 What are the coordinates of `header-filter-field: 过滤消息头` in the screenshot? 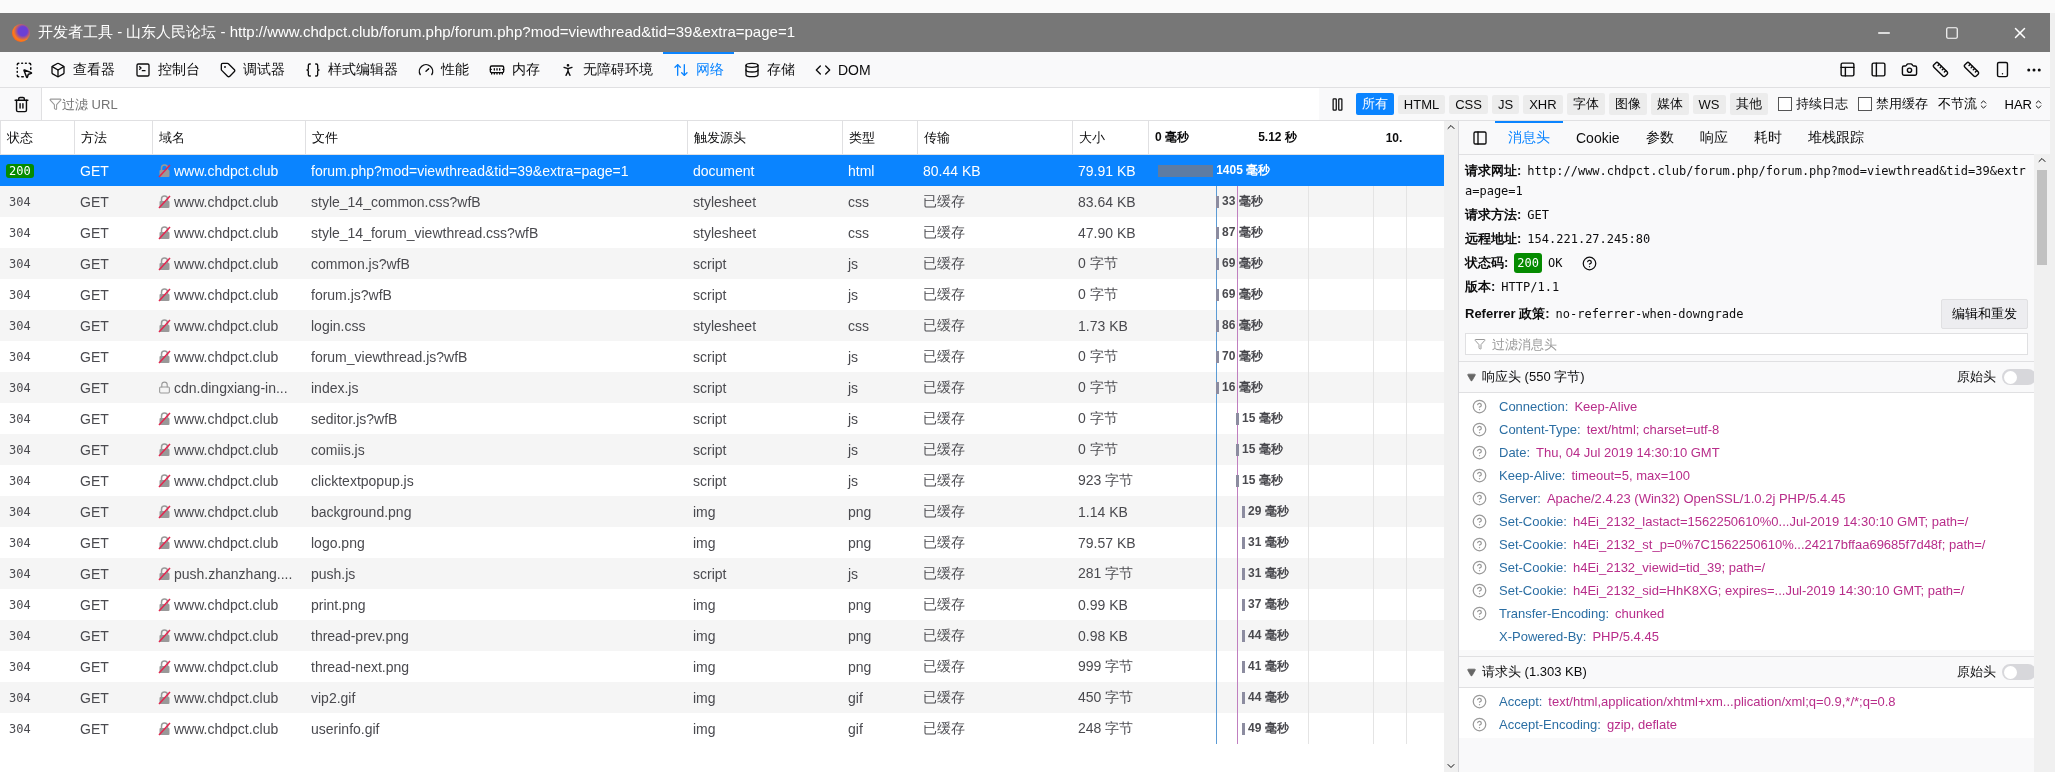 It's located at (1746, 344).